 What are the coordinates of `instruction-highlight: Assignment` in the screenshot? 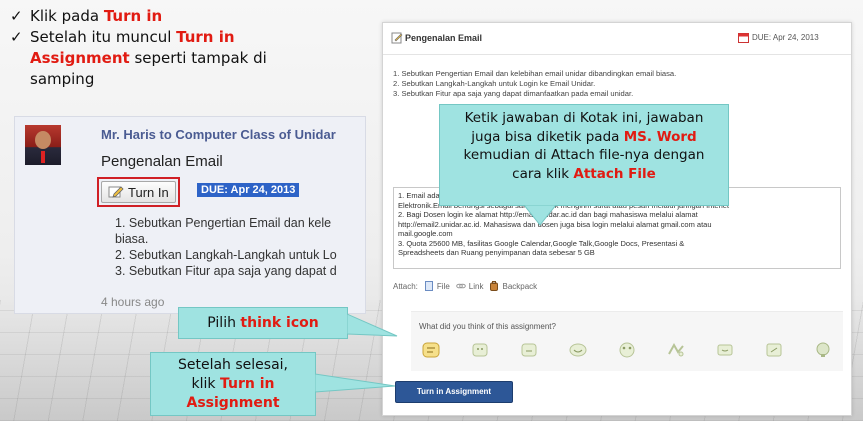 It's located at (80, 58).